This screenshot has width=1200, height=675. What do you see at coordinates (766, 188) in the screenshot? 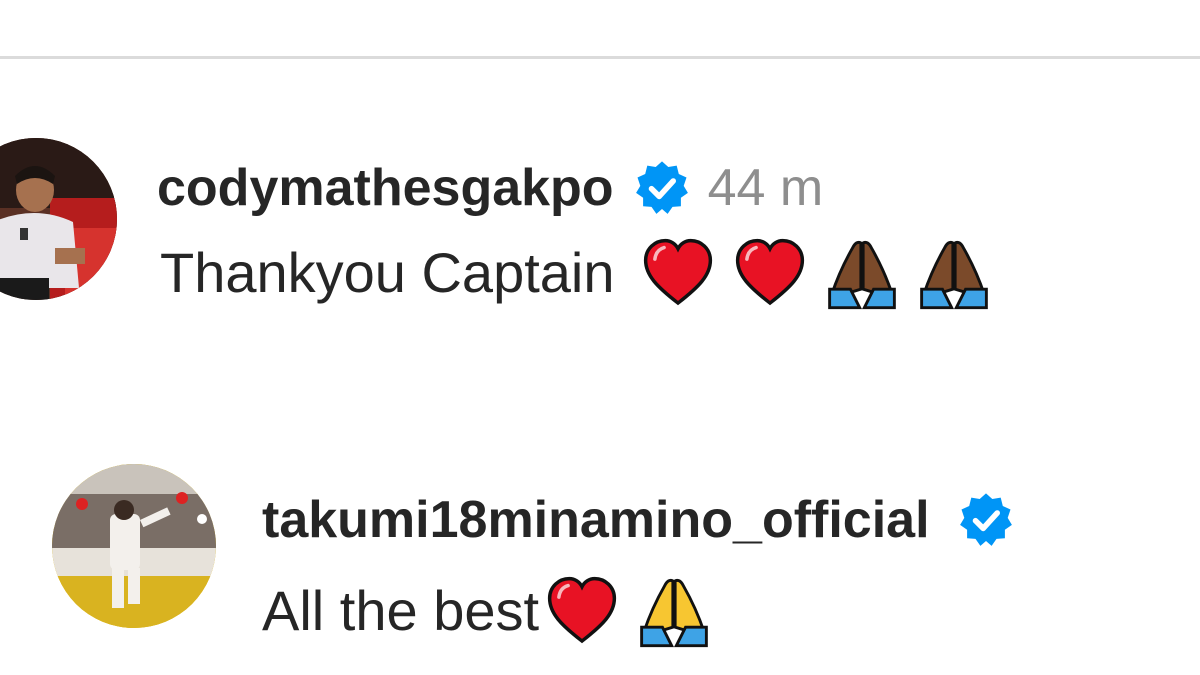
I see `comment-time: 44 m` at bounding box center [766, 188].